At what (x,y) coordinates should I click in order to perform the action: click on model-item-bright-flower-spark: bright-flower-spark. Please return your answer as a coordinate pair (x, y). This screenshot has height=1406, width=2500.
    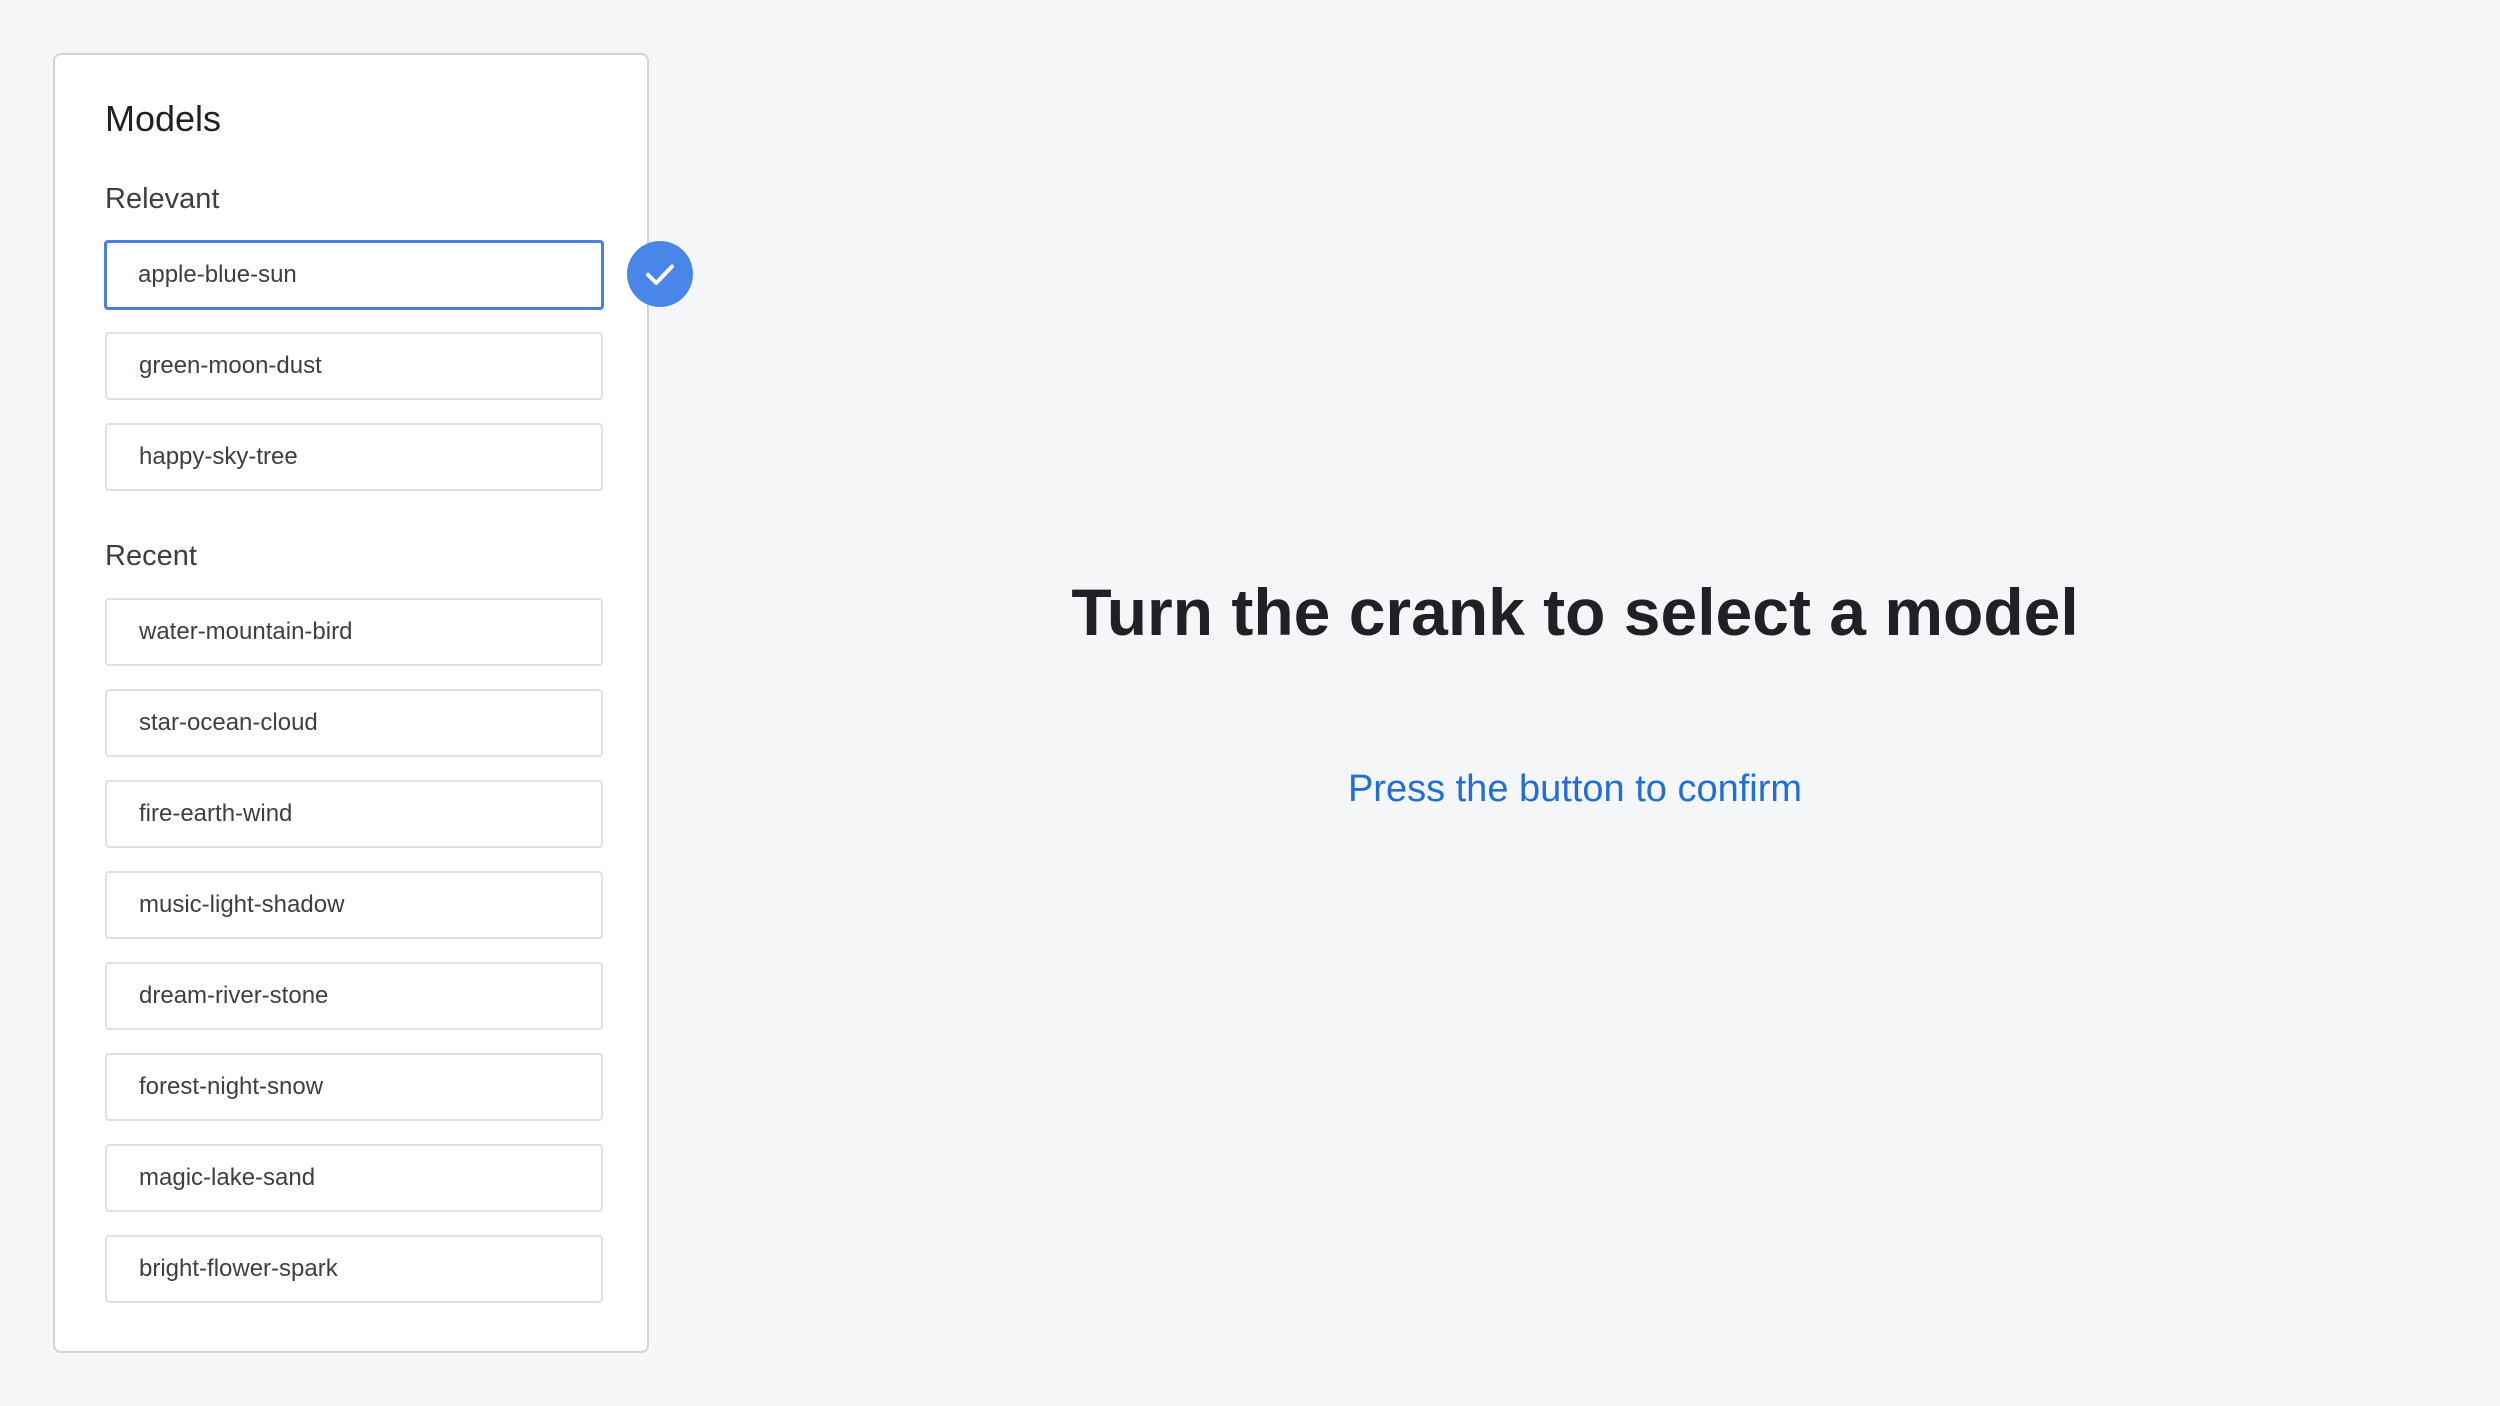
    Looking at the image, I should click on (354, 1269).